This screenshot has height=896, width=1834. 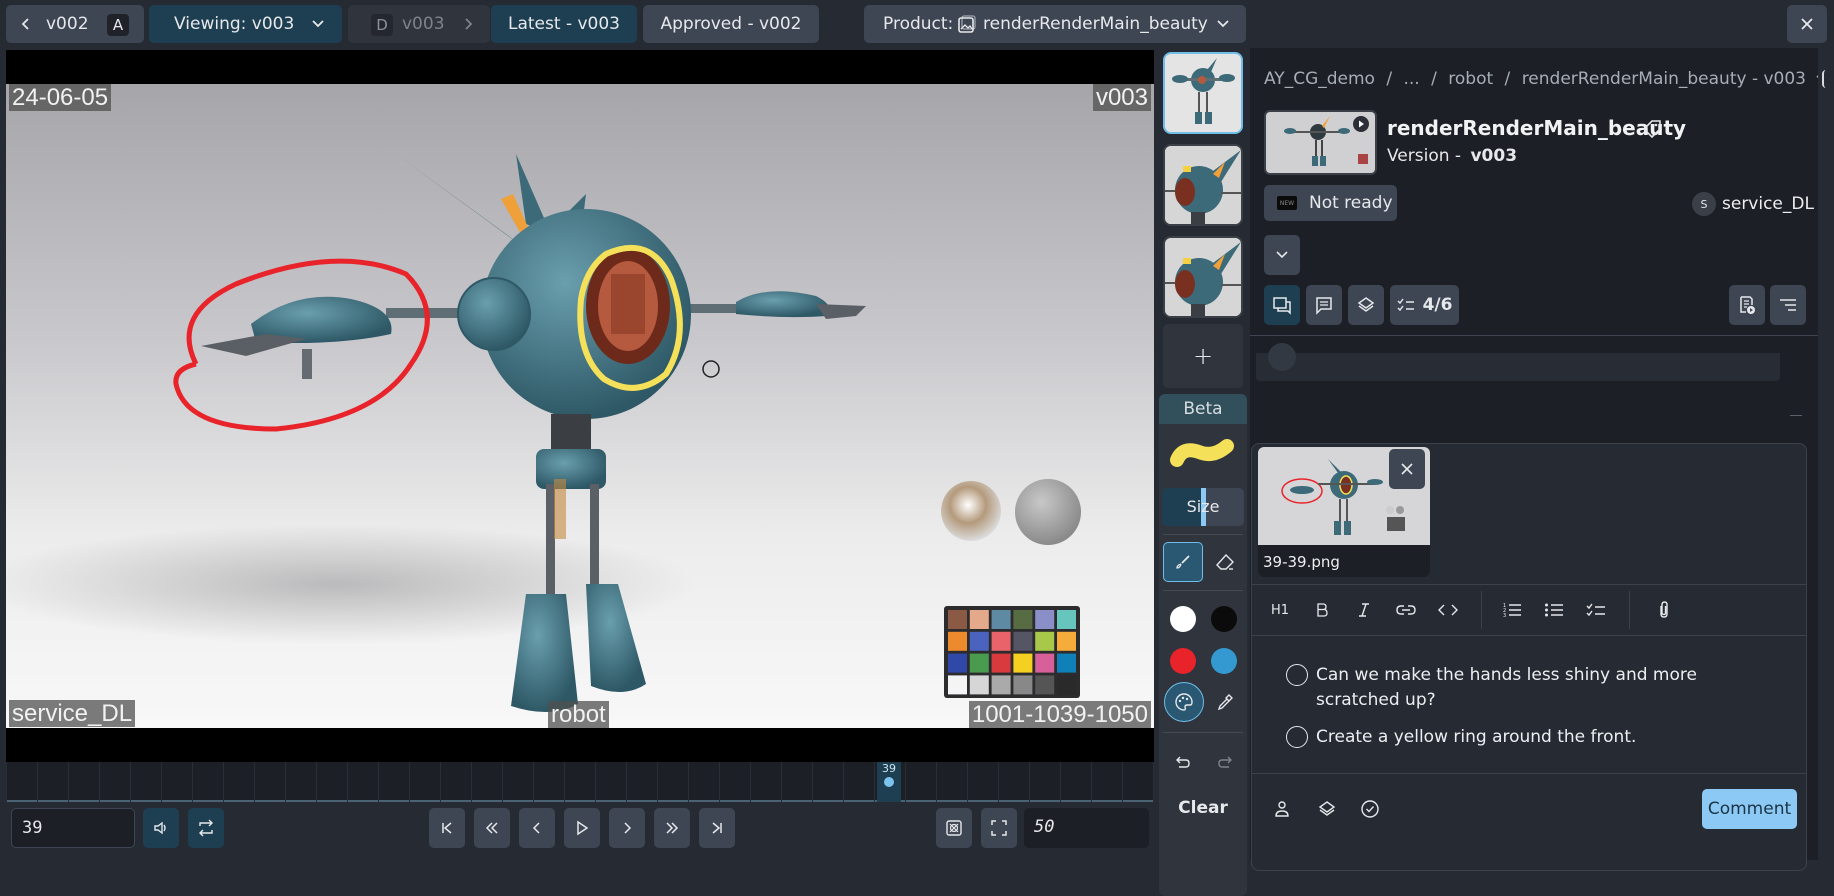 I want to click on link-icon, so click(x=1406, y=610).